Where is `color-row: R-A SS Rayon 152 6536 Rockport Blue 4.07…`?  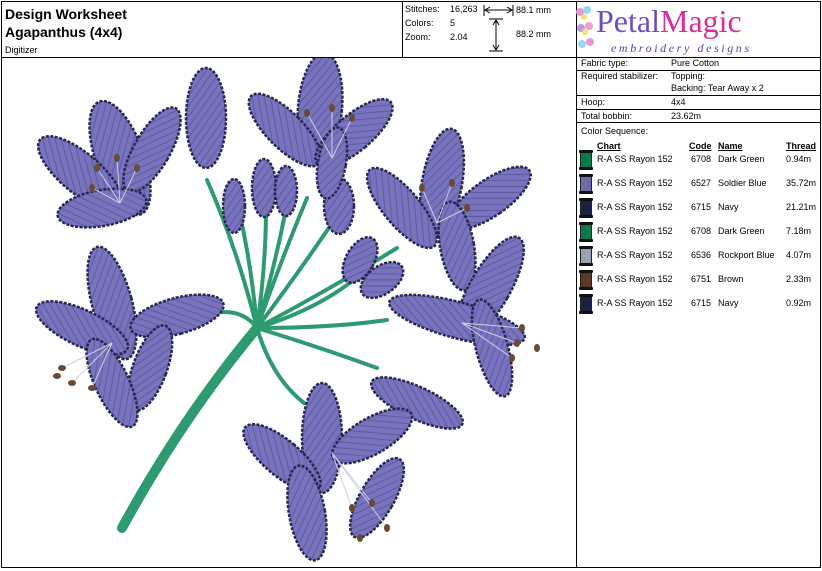 color-row: R-A SS Rayon 152 6536 Rockport Blue 4.07… is located at coordinates (699, 257).